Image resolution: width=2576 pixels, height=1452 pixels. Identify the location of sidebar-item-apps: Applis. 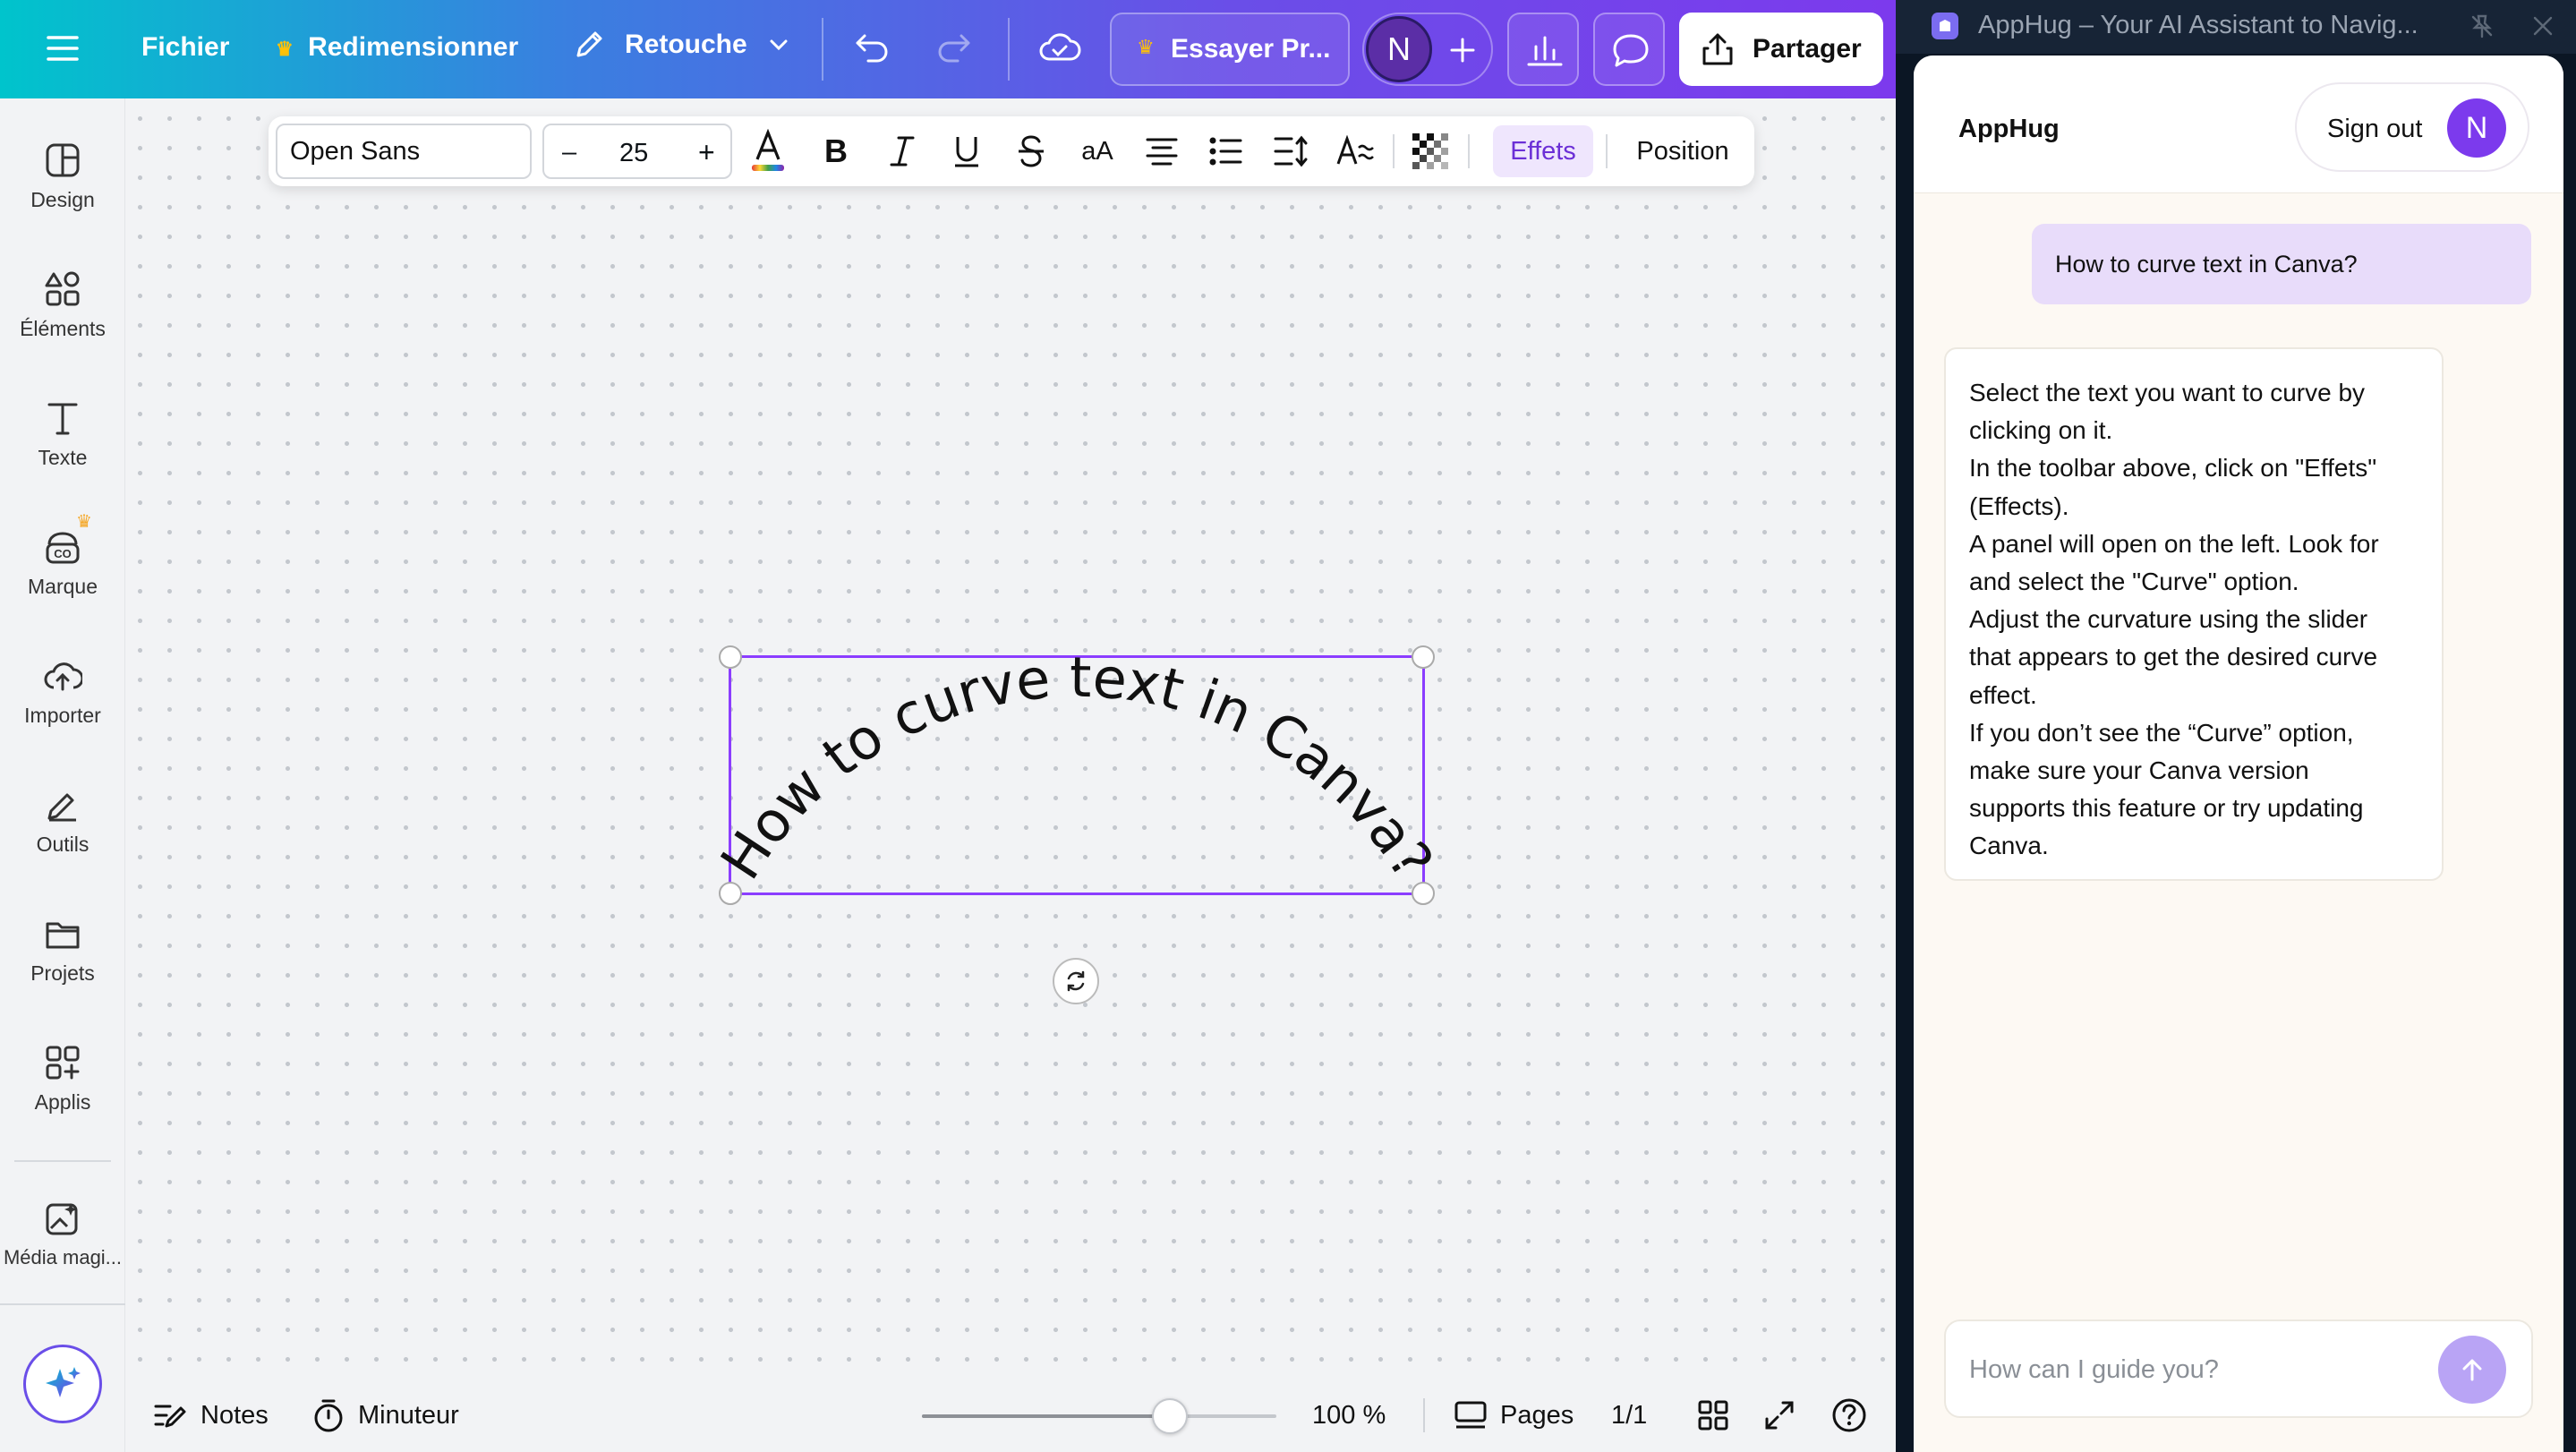
(62, 1079).